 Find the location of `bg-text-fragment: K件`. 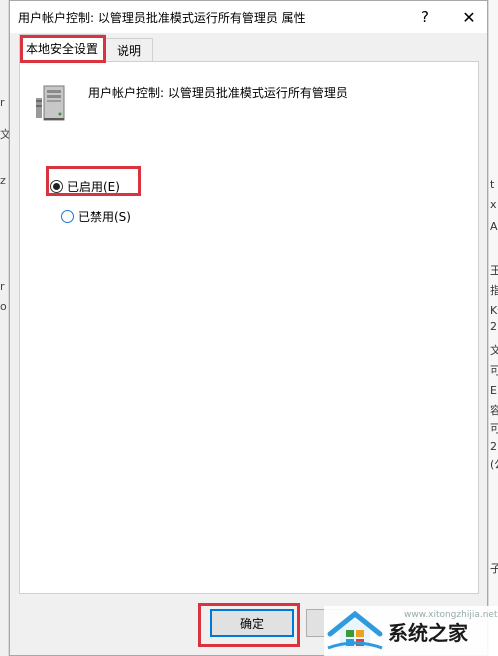

bg-text-fragment: K件 is located at coordinates (494, 310).